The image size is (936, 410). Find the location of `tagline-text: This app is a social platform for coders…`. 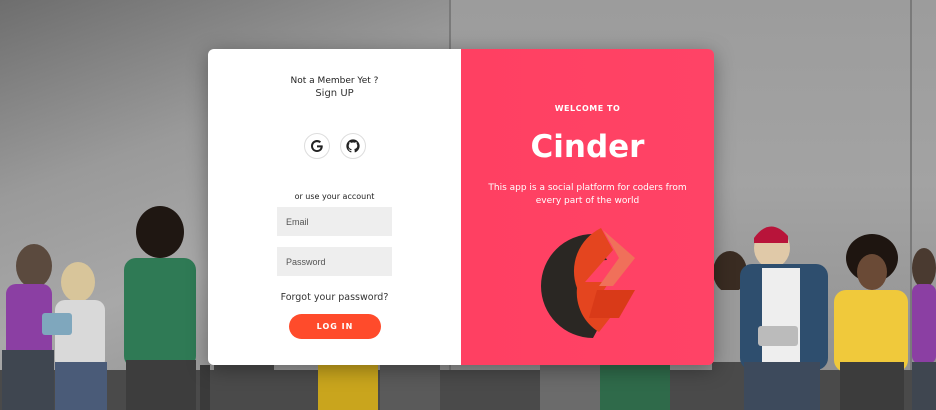

tagline-text: This app is a social platform for coders… is located at coordinates (587, 194).